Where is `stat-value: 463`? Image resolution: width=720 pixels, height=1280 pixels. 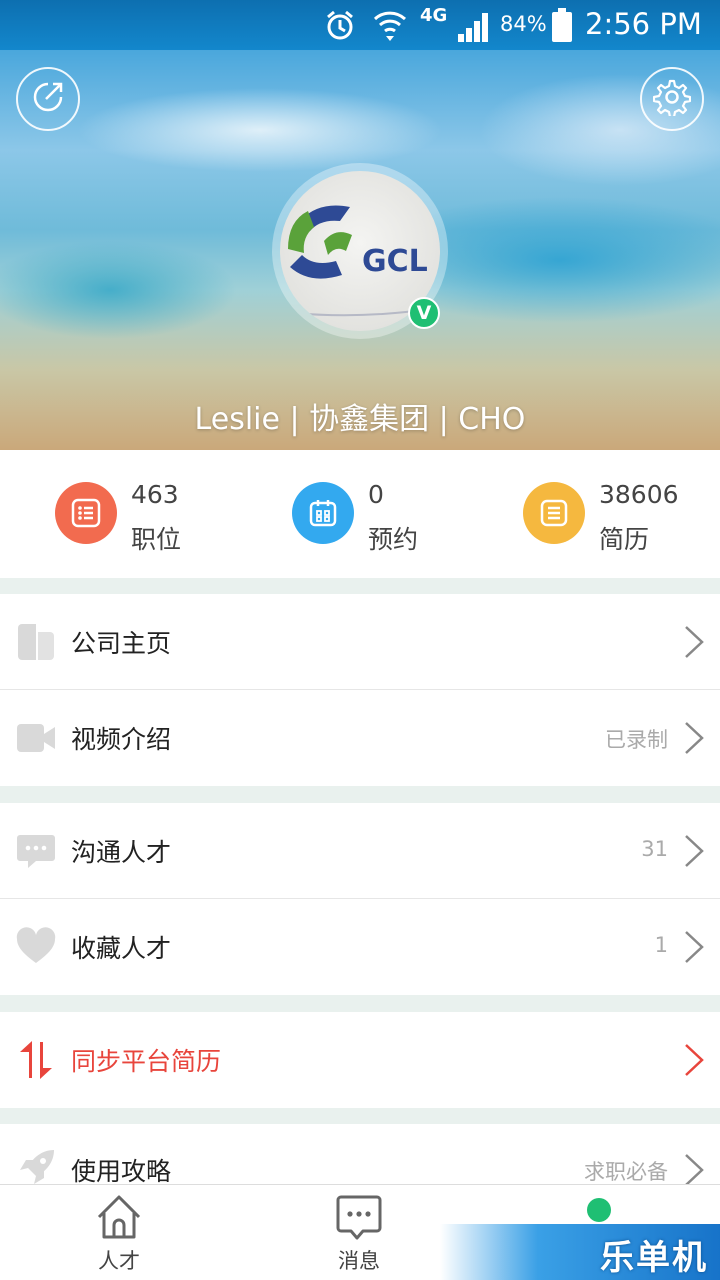 stat-value: 463 is located at coordinates (155, 494).